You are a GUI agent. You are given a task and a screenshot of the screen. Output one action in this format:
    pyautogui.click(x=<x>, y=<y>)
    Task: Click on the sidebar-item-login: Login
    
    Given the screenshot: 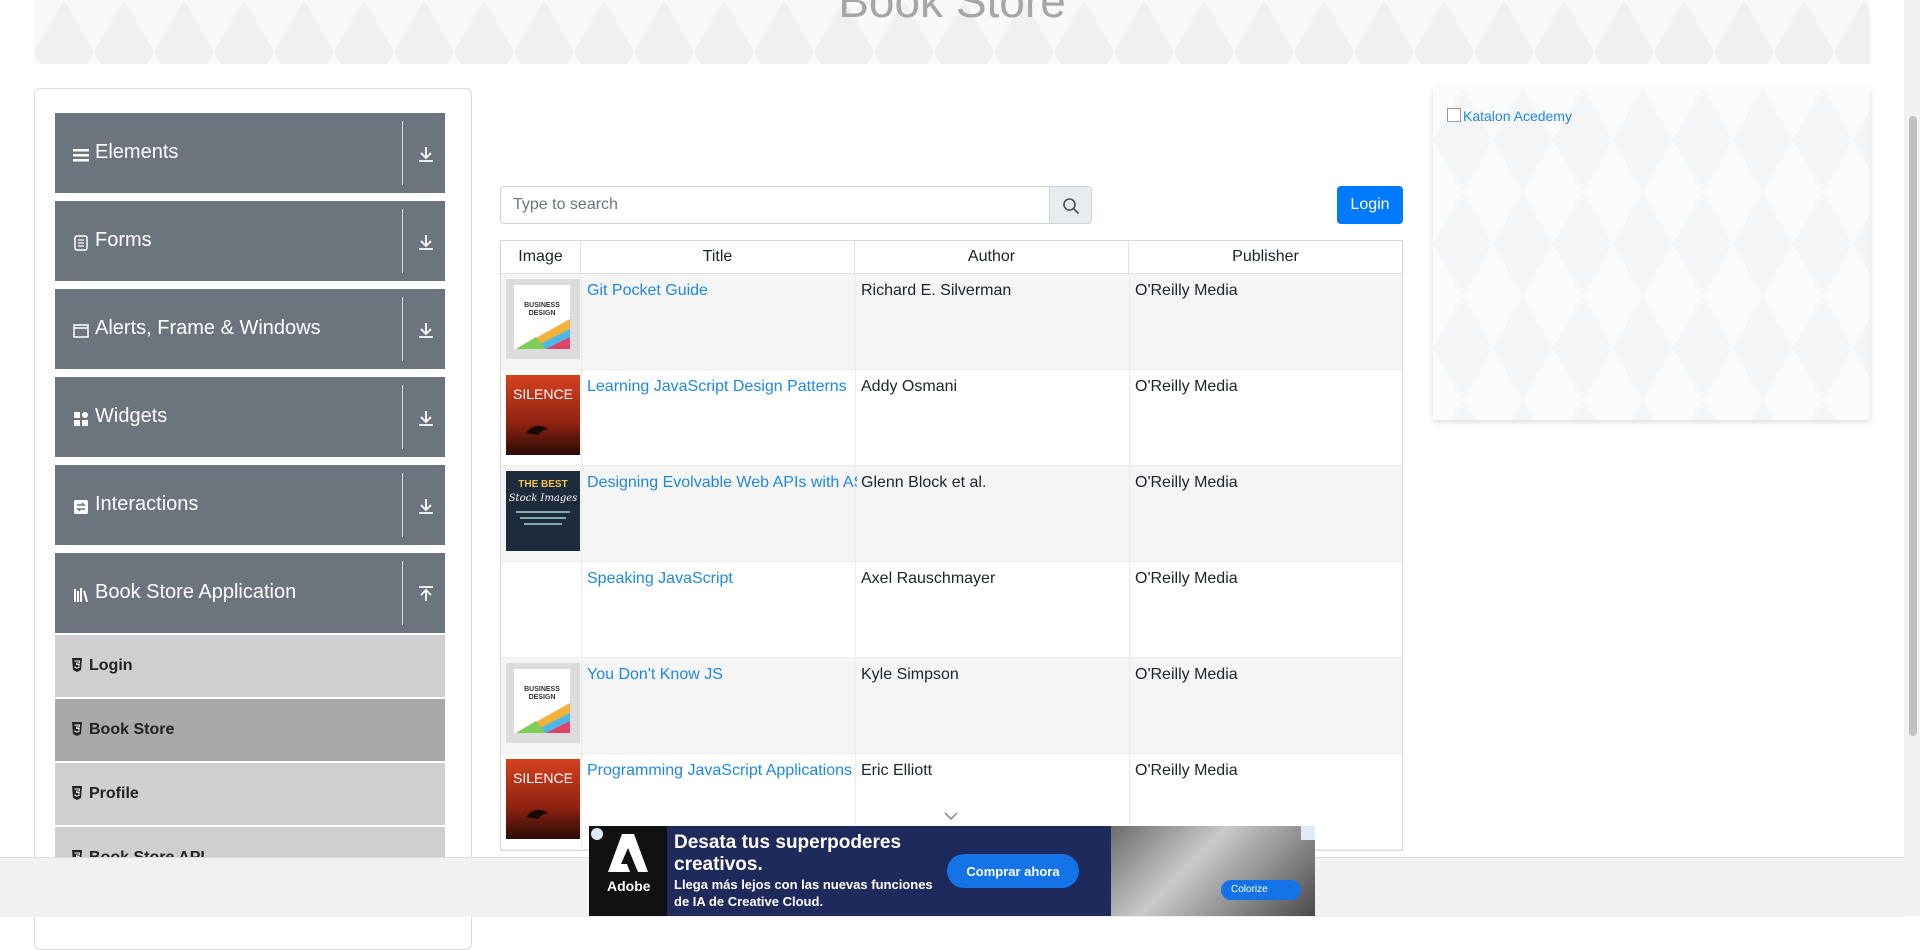 What is the action you would take?
    pyautogui.click(x=250, y=665)
    